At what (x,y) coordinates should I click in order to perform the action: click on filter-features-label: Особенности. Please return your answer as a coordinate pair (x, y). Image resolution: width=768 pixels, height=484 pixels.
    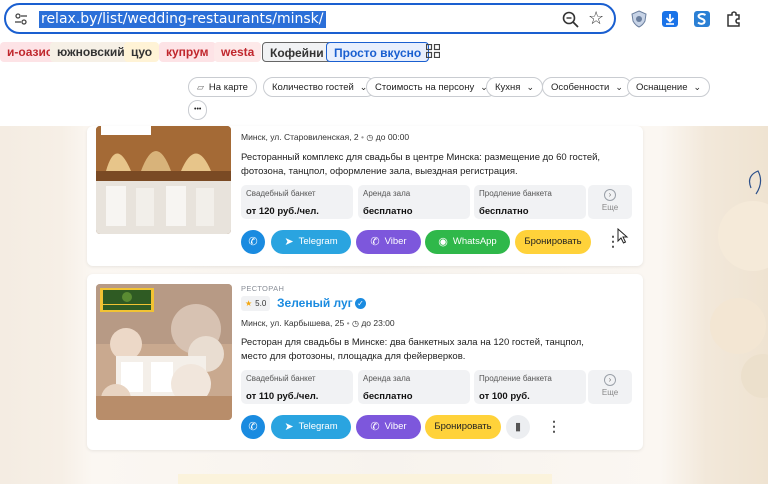
    Looking at the image, I should click on (580, 87).